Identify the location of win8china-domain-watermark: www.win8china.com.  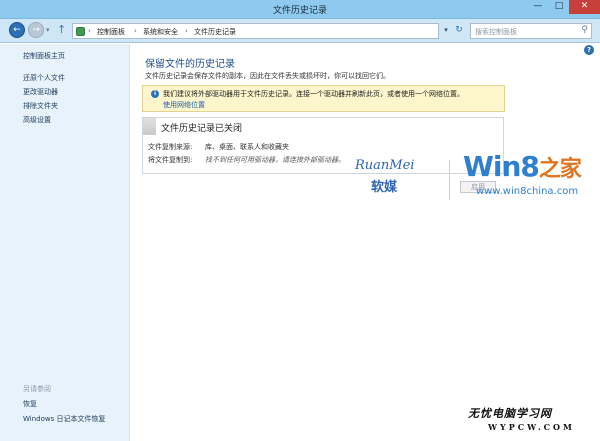
(527, 191).